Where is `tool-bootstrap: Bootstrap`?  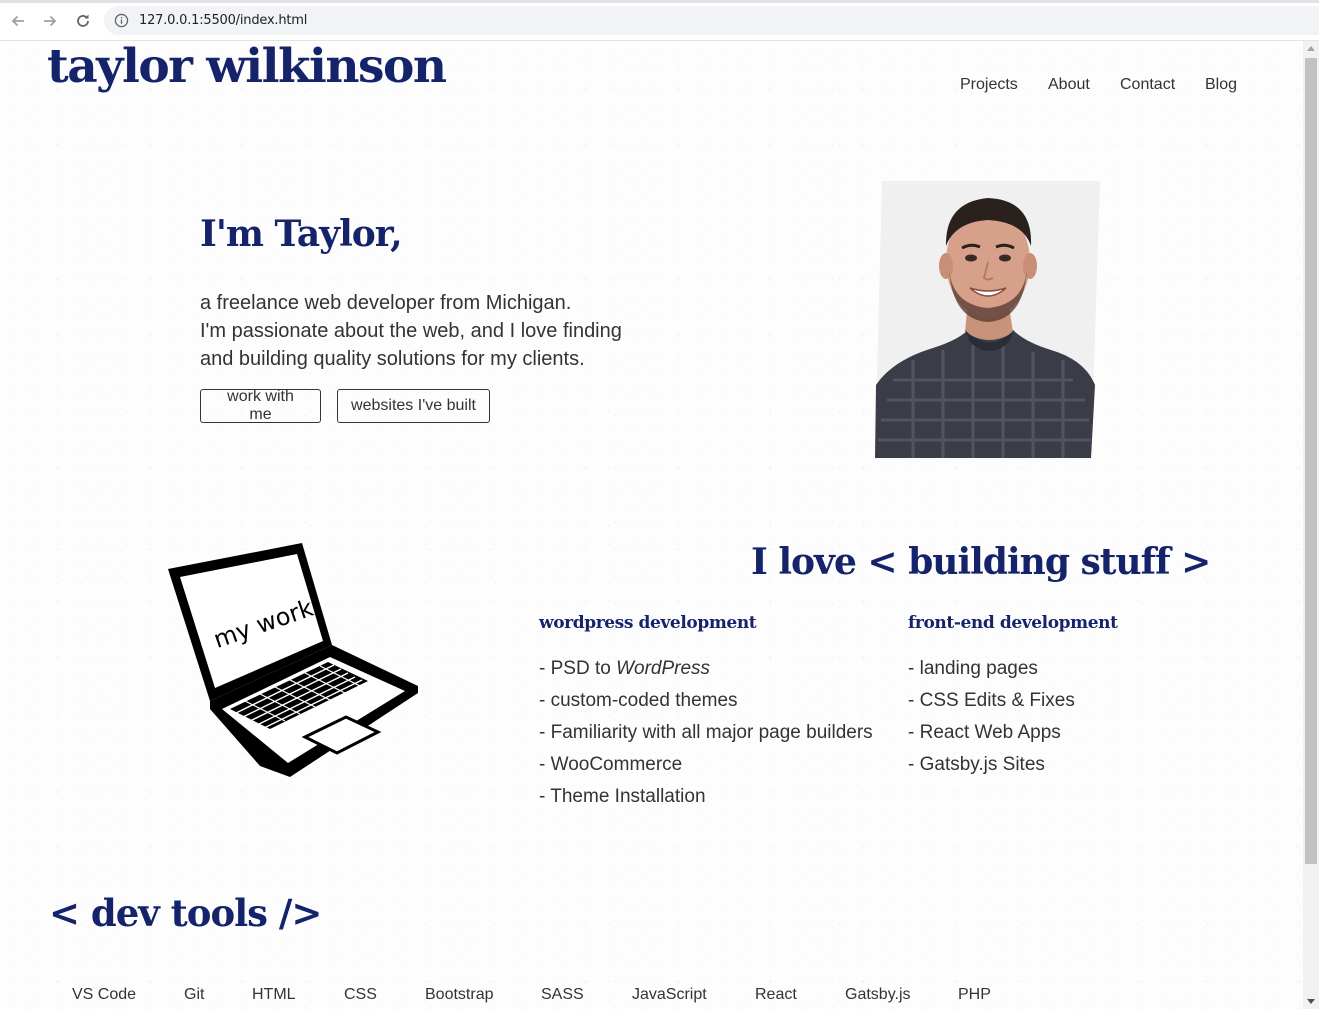
tool-bootstrap: Bootstrap is located at coordinates (459, 994).